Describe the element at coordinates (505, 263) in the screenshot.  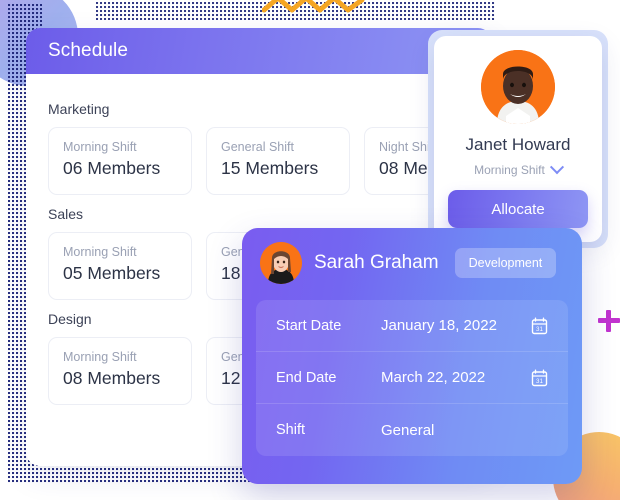
I see `department-badge: Development` at that location.